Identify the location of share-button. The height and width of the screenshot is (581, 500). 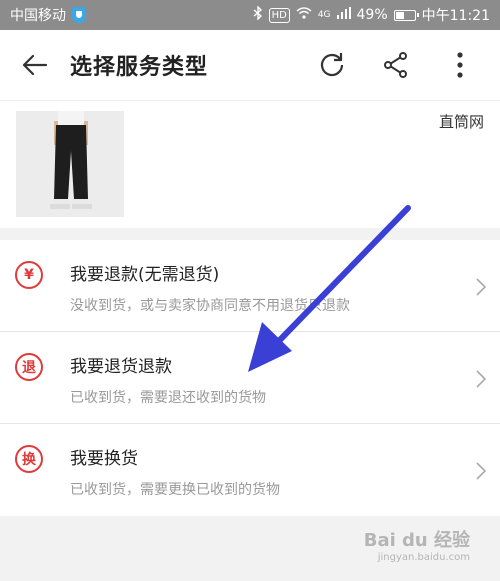
(396, 65).